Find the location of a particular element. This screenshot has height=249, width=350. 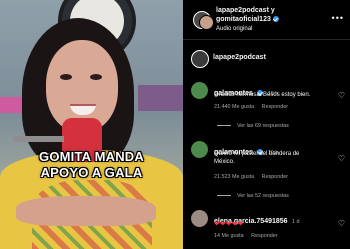

comment-actions: 14 Me gusta Responder is located at coordinates (246, 236).